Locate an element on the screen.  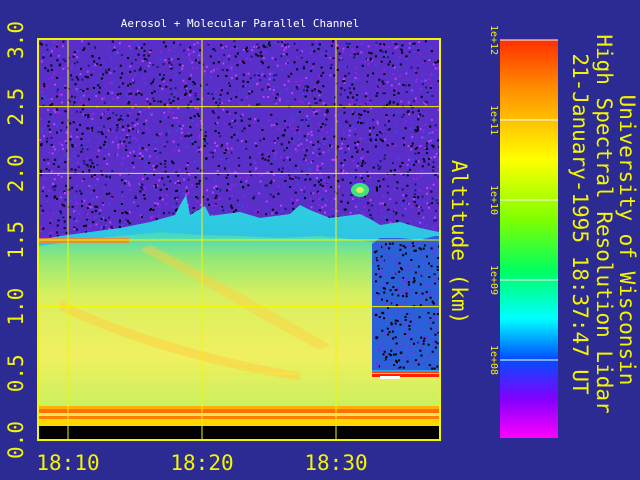
saturated-feature is located at coordinates (390, 377).